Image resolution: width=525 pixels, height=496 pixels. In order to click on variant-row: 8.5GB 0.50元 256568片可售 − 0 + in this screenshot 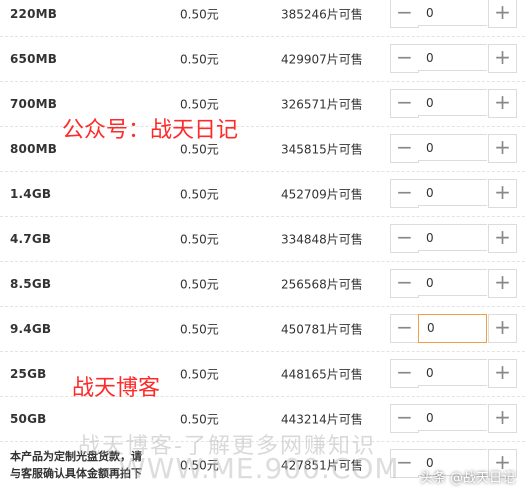, I will do `click(262, 284)`.